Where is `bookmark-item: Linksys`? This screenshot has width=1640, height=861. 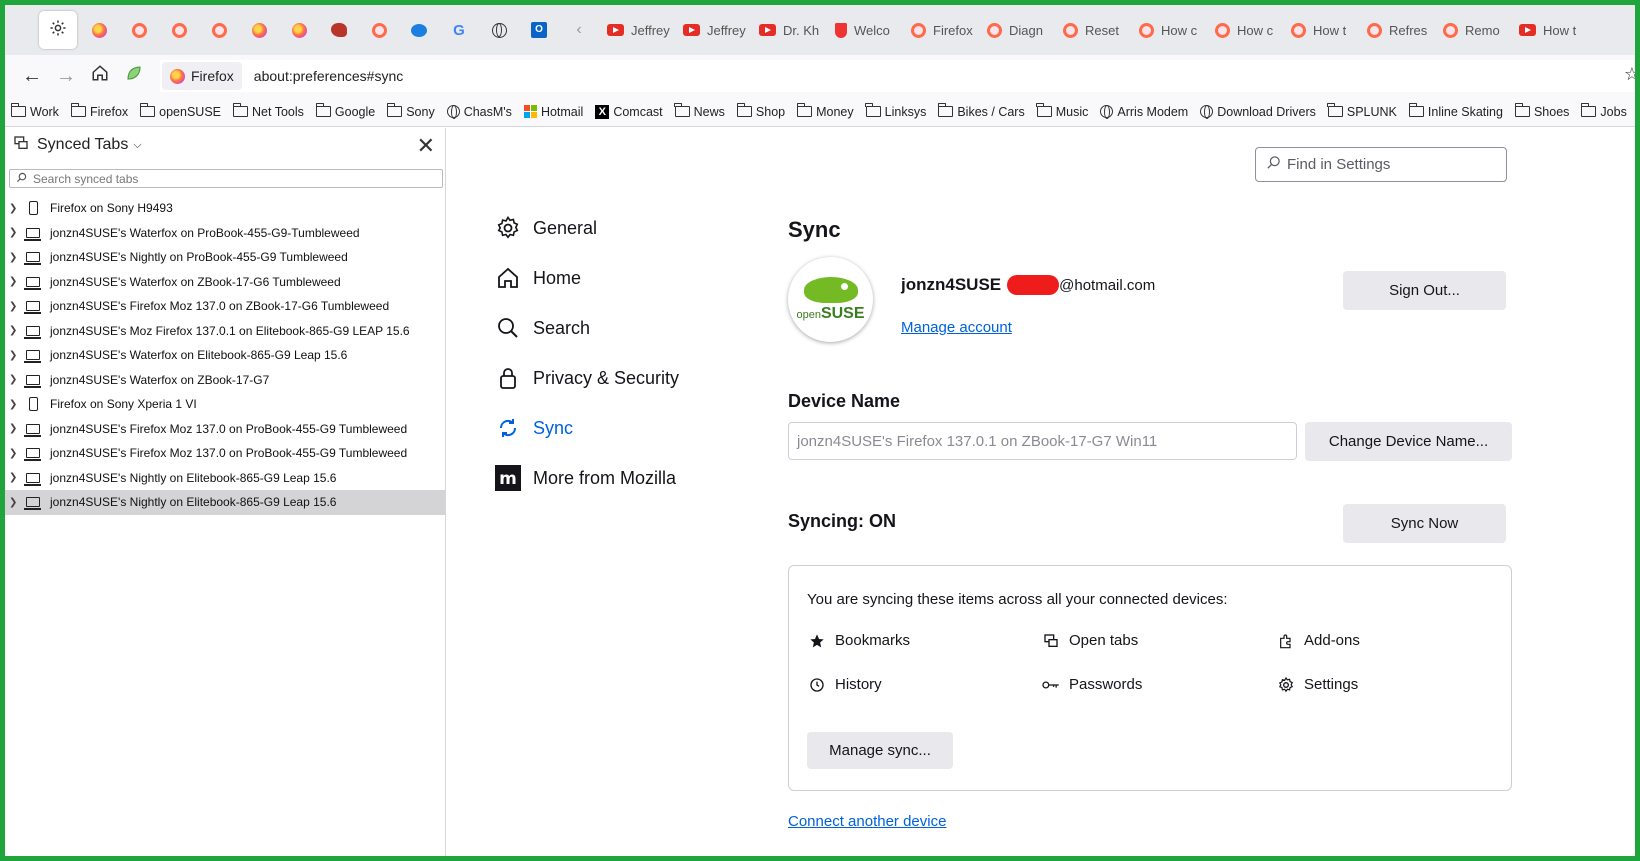 bookmark-item: Linksys is located at coordinates (895, 111).